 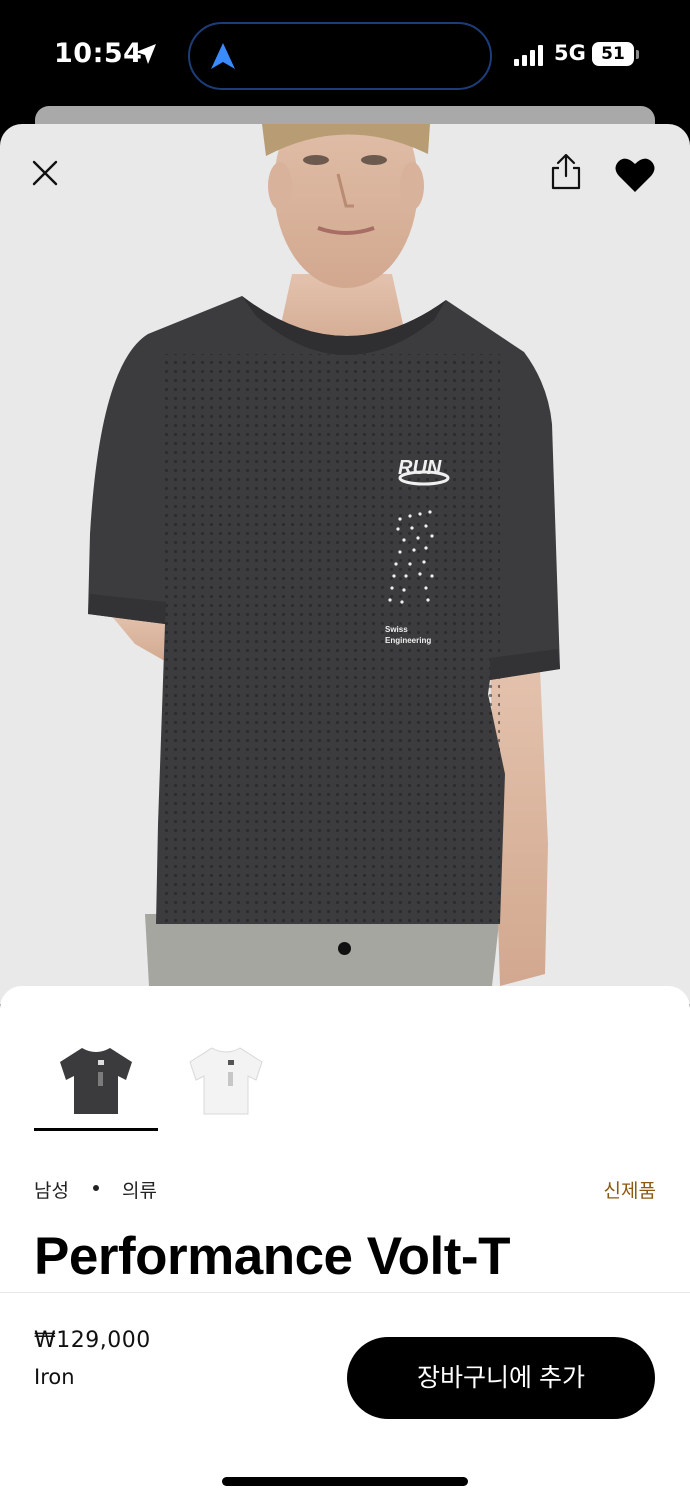 What do you see at coordinates (637, 54) in the screenshot?
I see `battery-nub` at bounding box center [637, 54].